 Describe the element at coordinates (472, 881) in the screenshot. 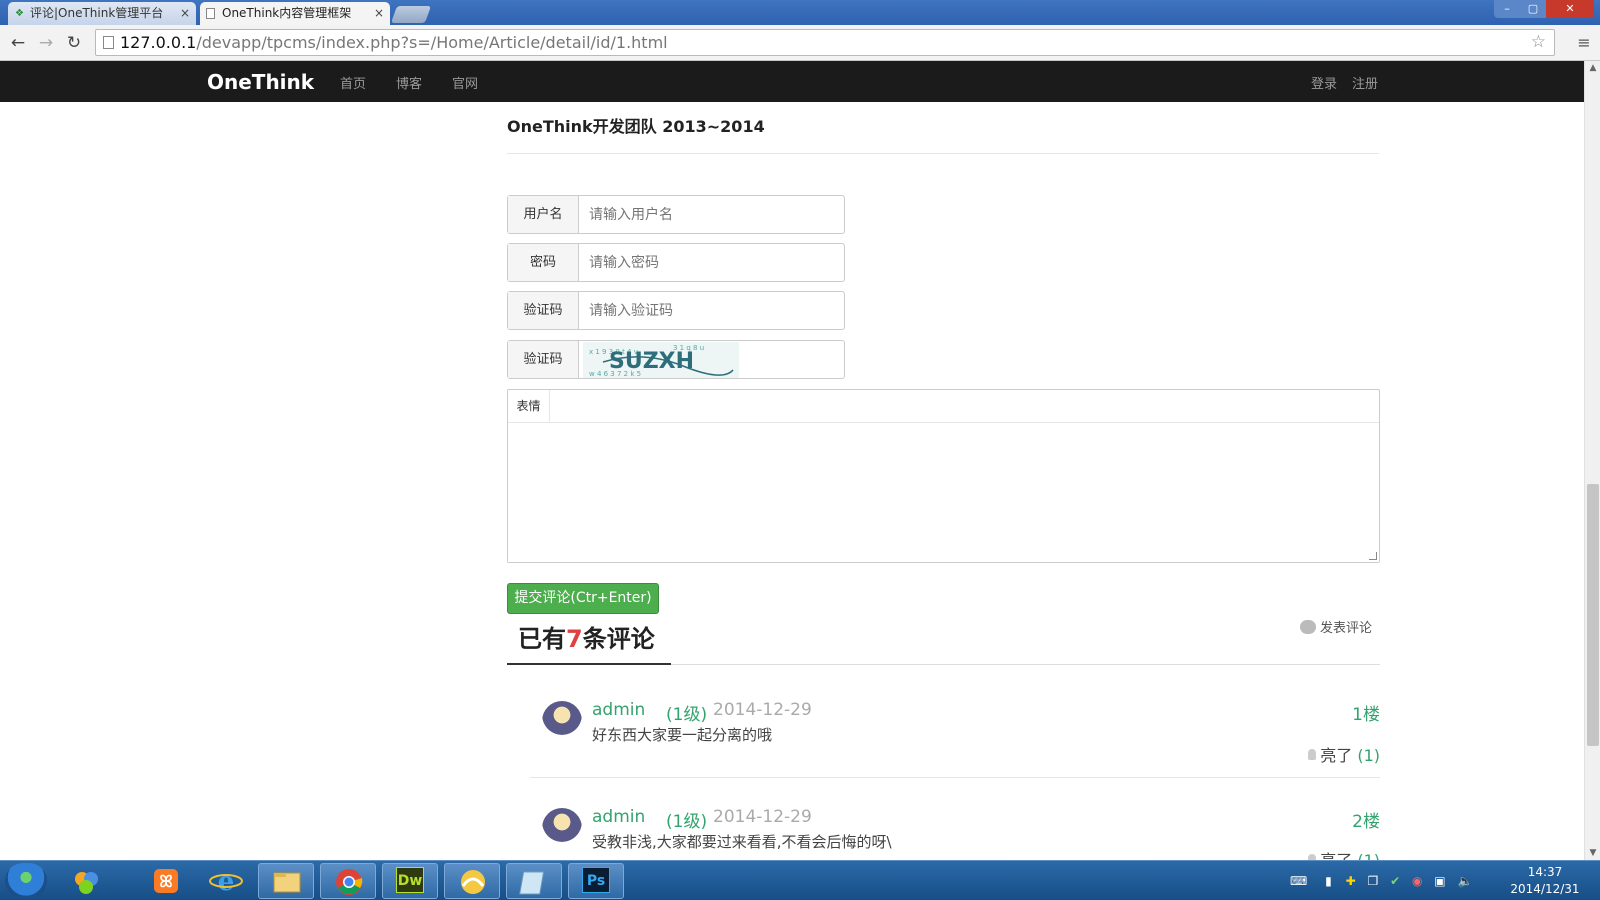

I see `app-icon` at that location.